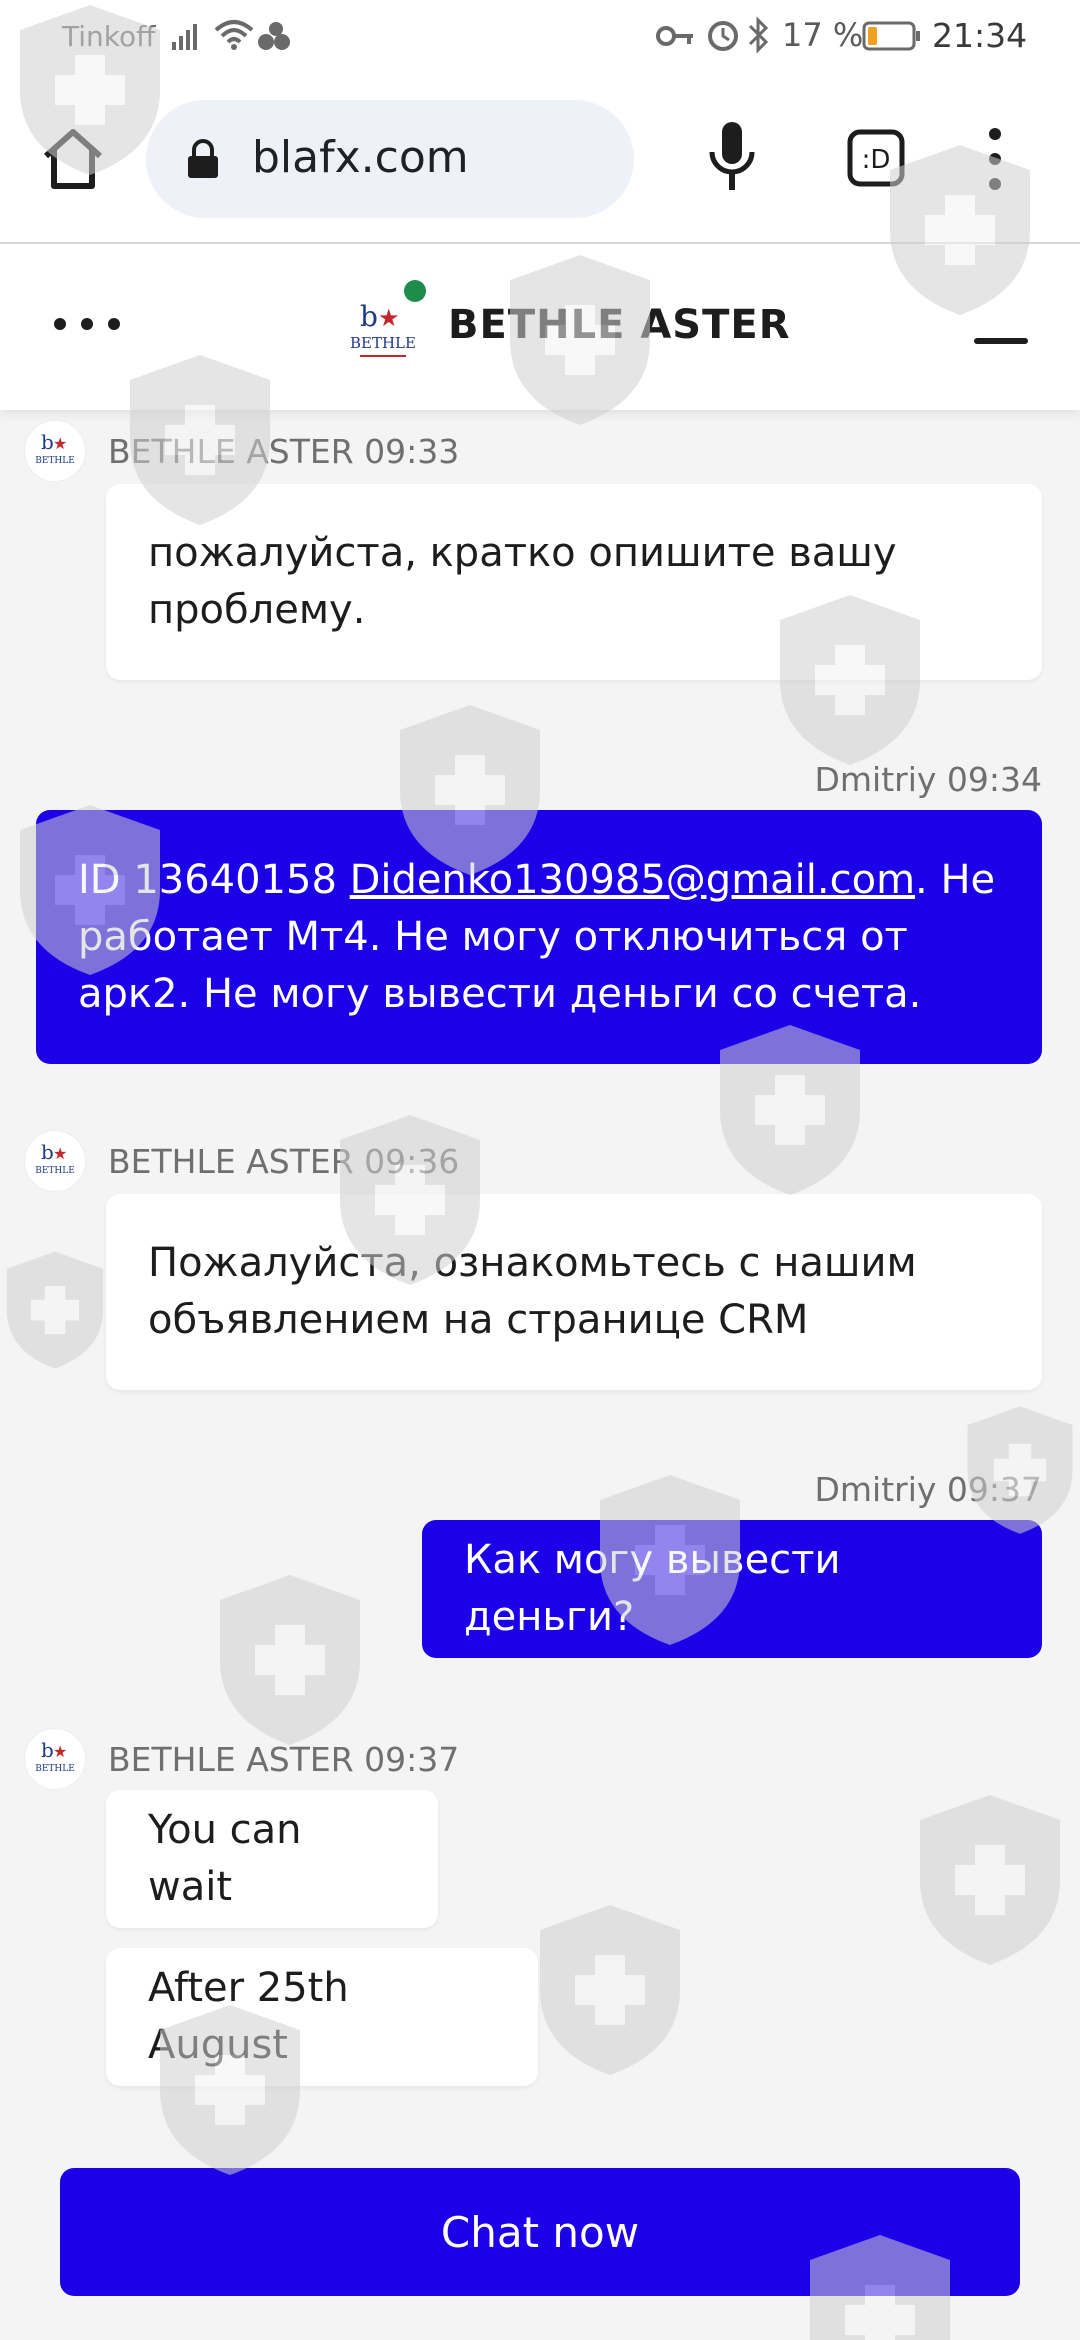 This screenshot has width=1080, height=2340. Describe the element at coordinates (632, 880) in the screenshot. I see `email-link: Didenko130985@gmail.com` at that location.